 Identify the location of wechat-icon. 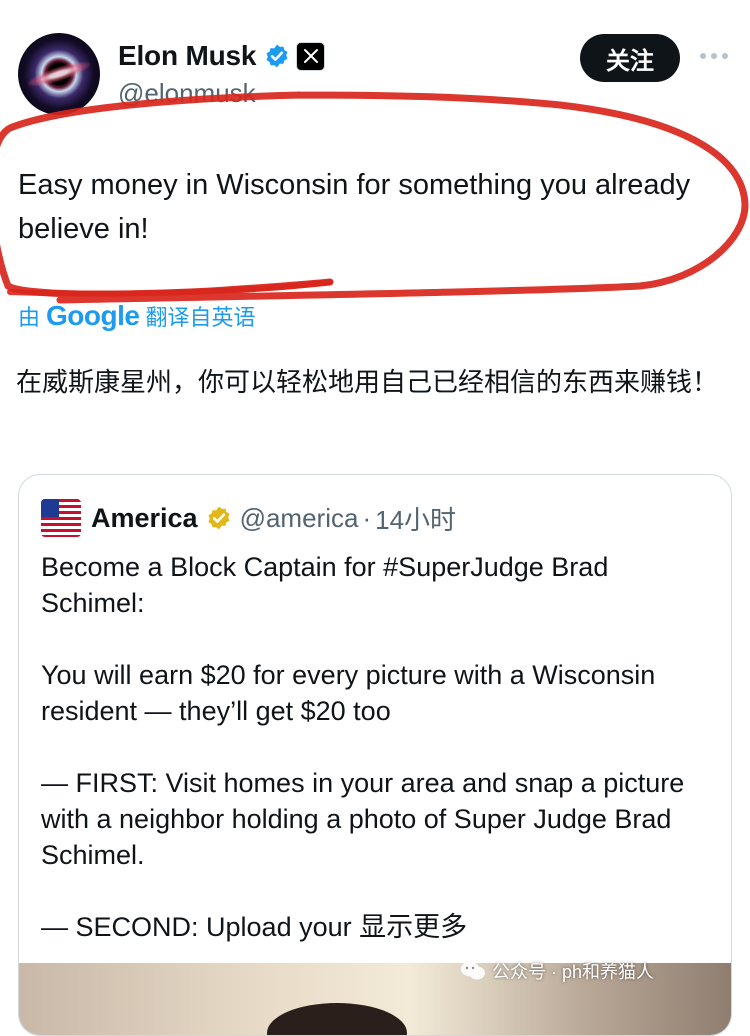
(473, 970).